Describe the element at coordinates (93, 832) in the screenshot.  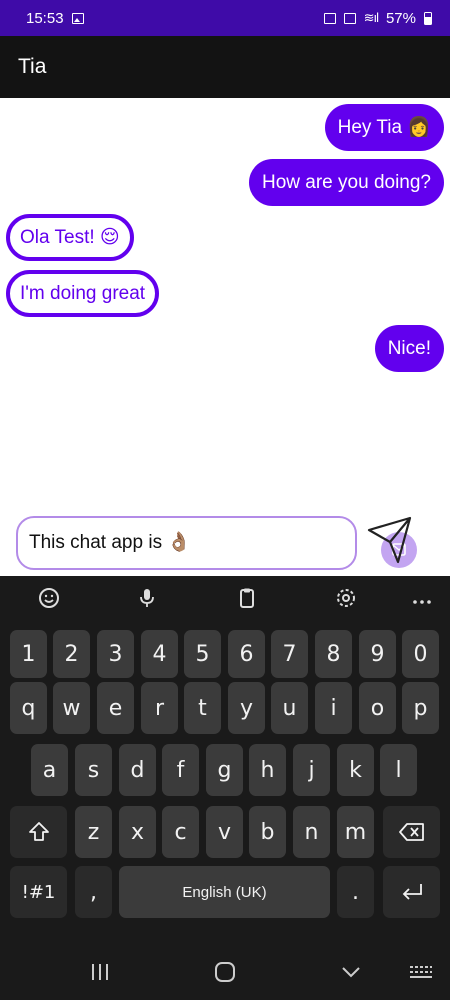
I see `key-z: z` at that location.